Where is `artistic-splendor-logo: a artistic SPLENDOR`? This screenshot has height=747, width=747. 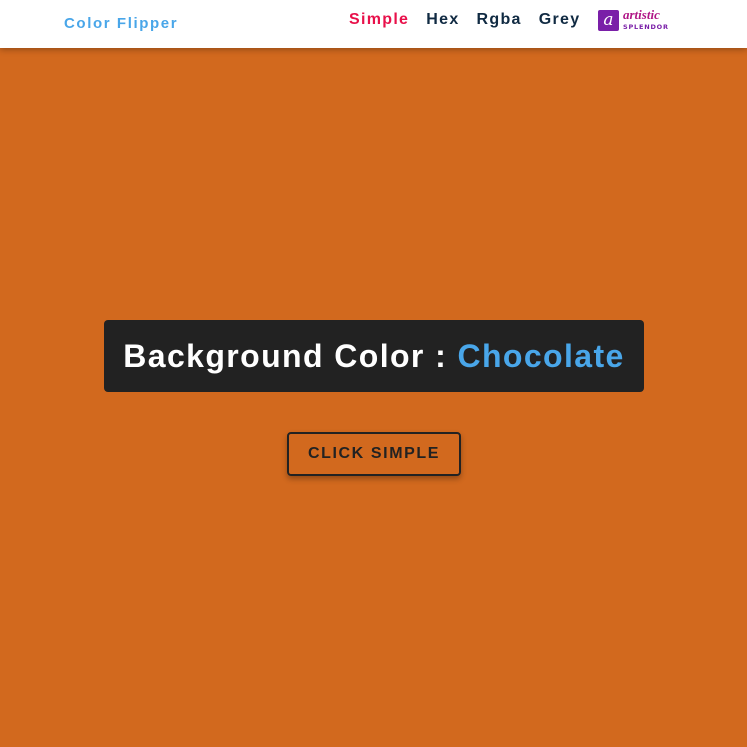
artistic-splendor-logo: a artistic SPLENDOR is located at coordinates (633, 20).